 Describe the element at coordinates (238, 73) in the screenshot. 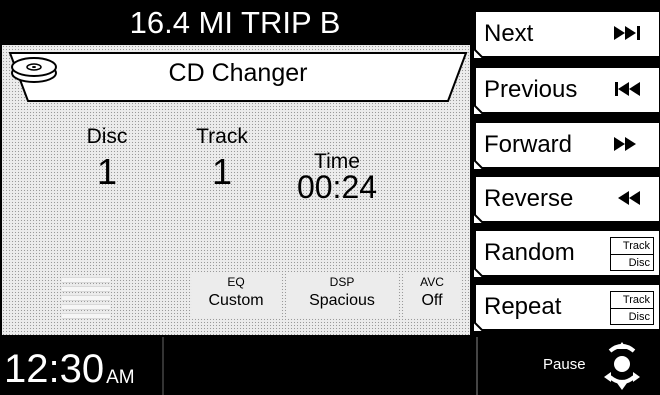

I see `source-title: CD Changer` at that location.